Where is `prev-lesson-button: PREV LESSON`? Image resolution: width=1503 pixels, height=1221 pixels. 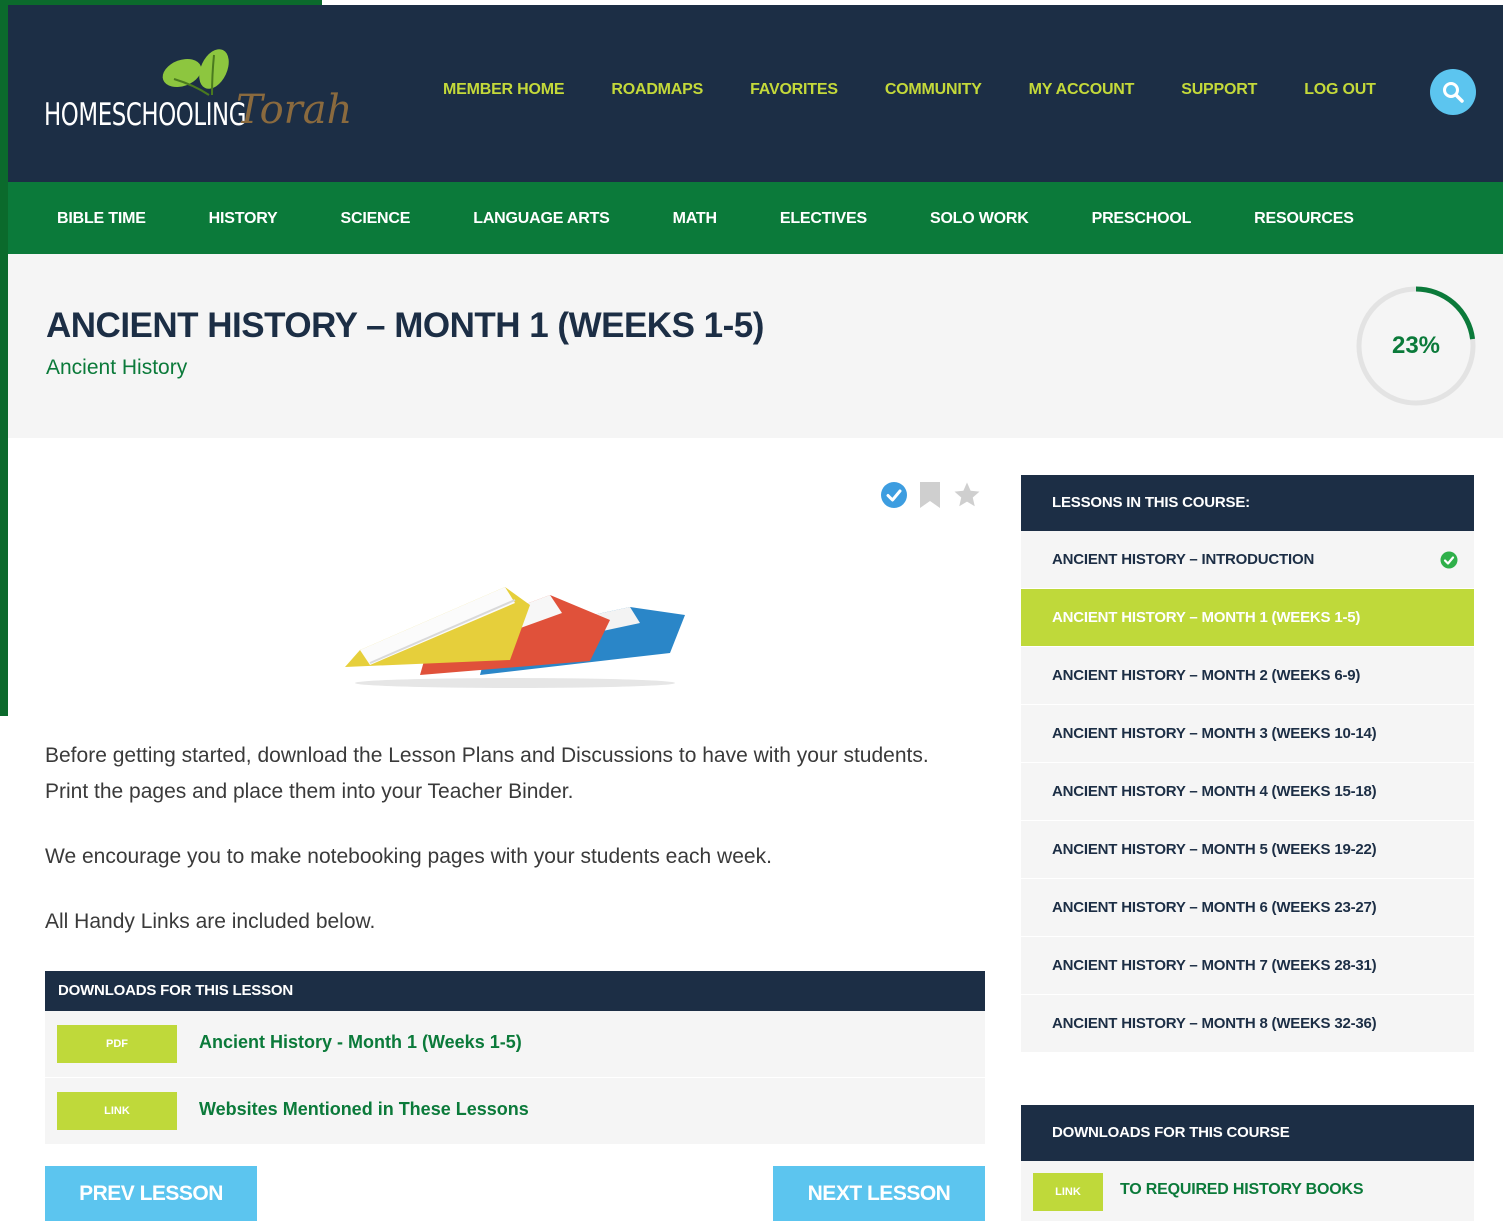
prev-lesson-button: PREV LESSON is located at coordinates (151, 1193).